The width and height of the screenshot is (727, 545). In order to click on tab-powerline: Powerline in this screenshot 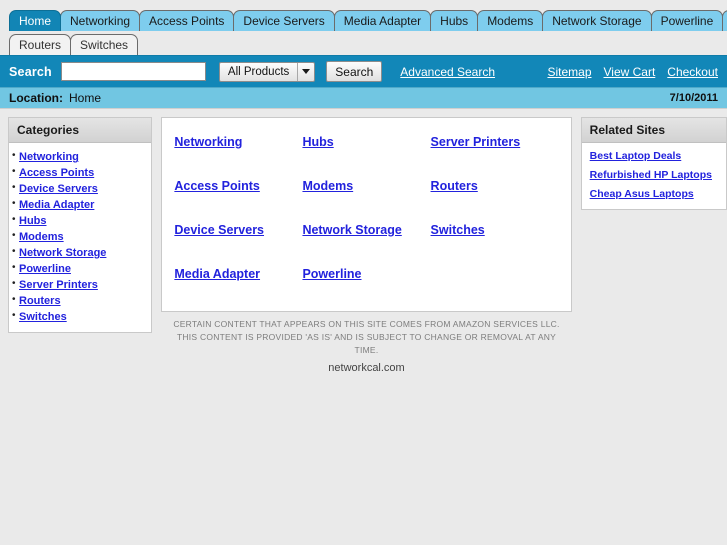, I will do `click(687, 20)`.